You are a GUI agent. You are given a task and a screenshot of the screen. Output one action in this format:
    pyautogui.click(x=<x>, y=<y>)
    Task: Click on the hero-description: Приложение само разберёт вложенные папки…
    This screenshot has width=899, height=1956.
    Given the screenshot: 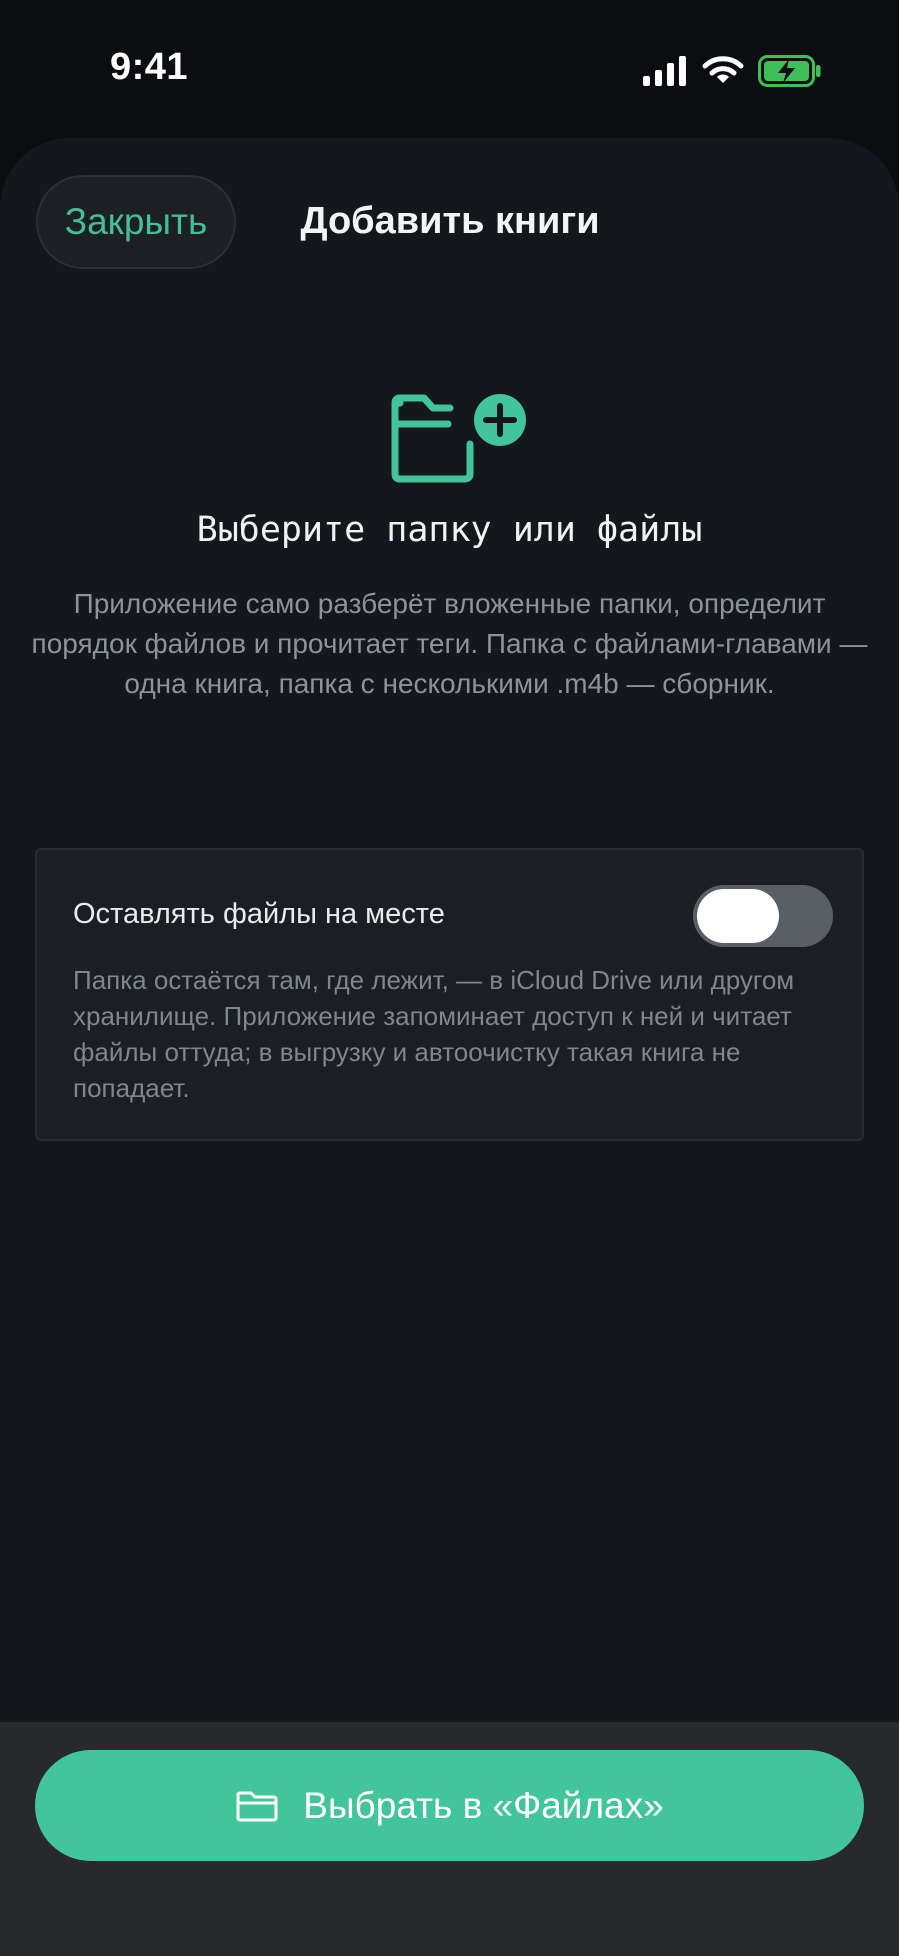 What is the action you would take?
    pyautogui.click(x=449, y=643)
    